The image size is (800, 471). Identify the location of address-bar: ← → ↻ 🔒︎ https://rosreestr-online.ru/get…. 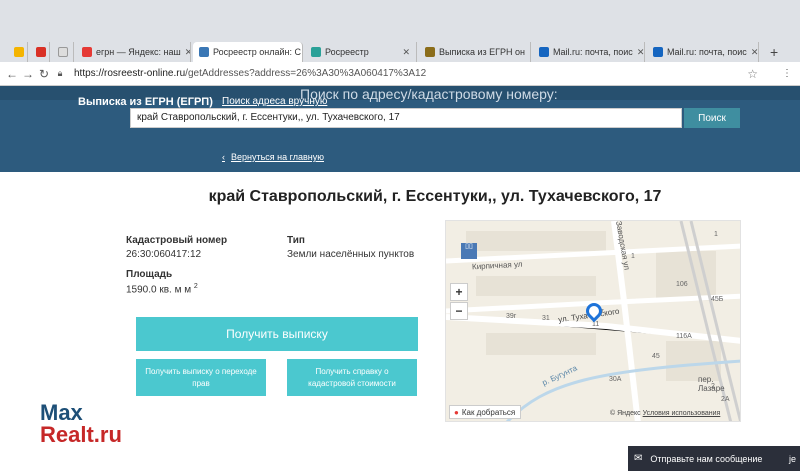
(400, 74).